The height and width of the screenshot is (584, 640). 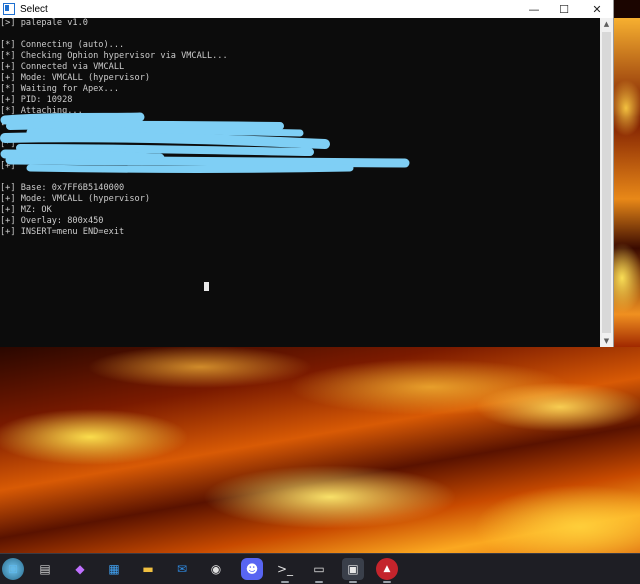 What do you see at coordinates (205, 142) in the screenshot?
I see `redaction-scribble` at bounding box center [205, 142].